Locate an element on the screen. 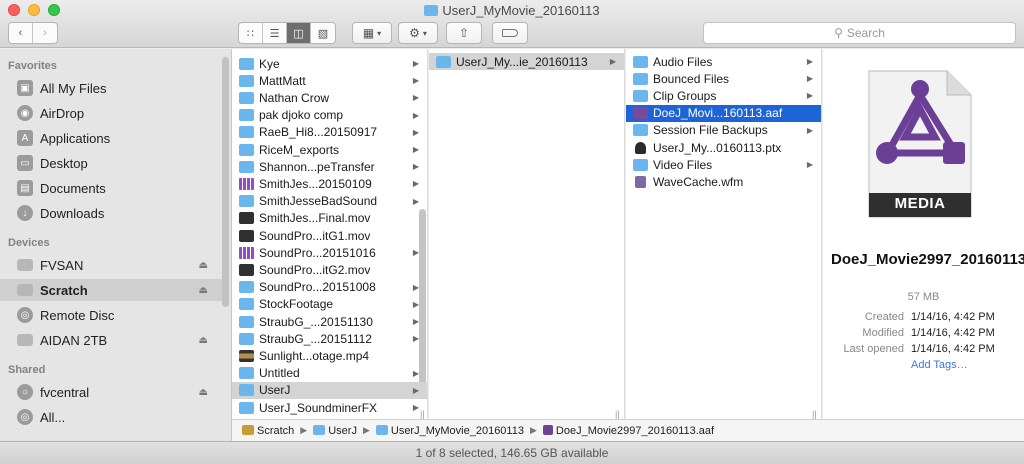  file-row: SmithJes...20150109 ▶ is located at coordinates (329, 183).